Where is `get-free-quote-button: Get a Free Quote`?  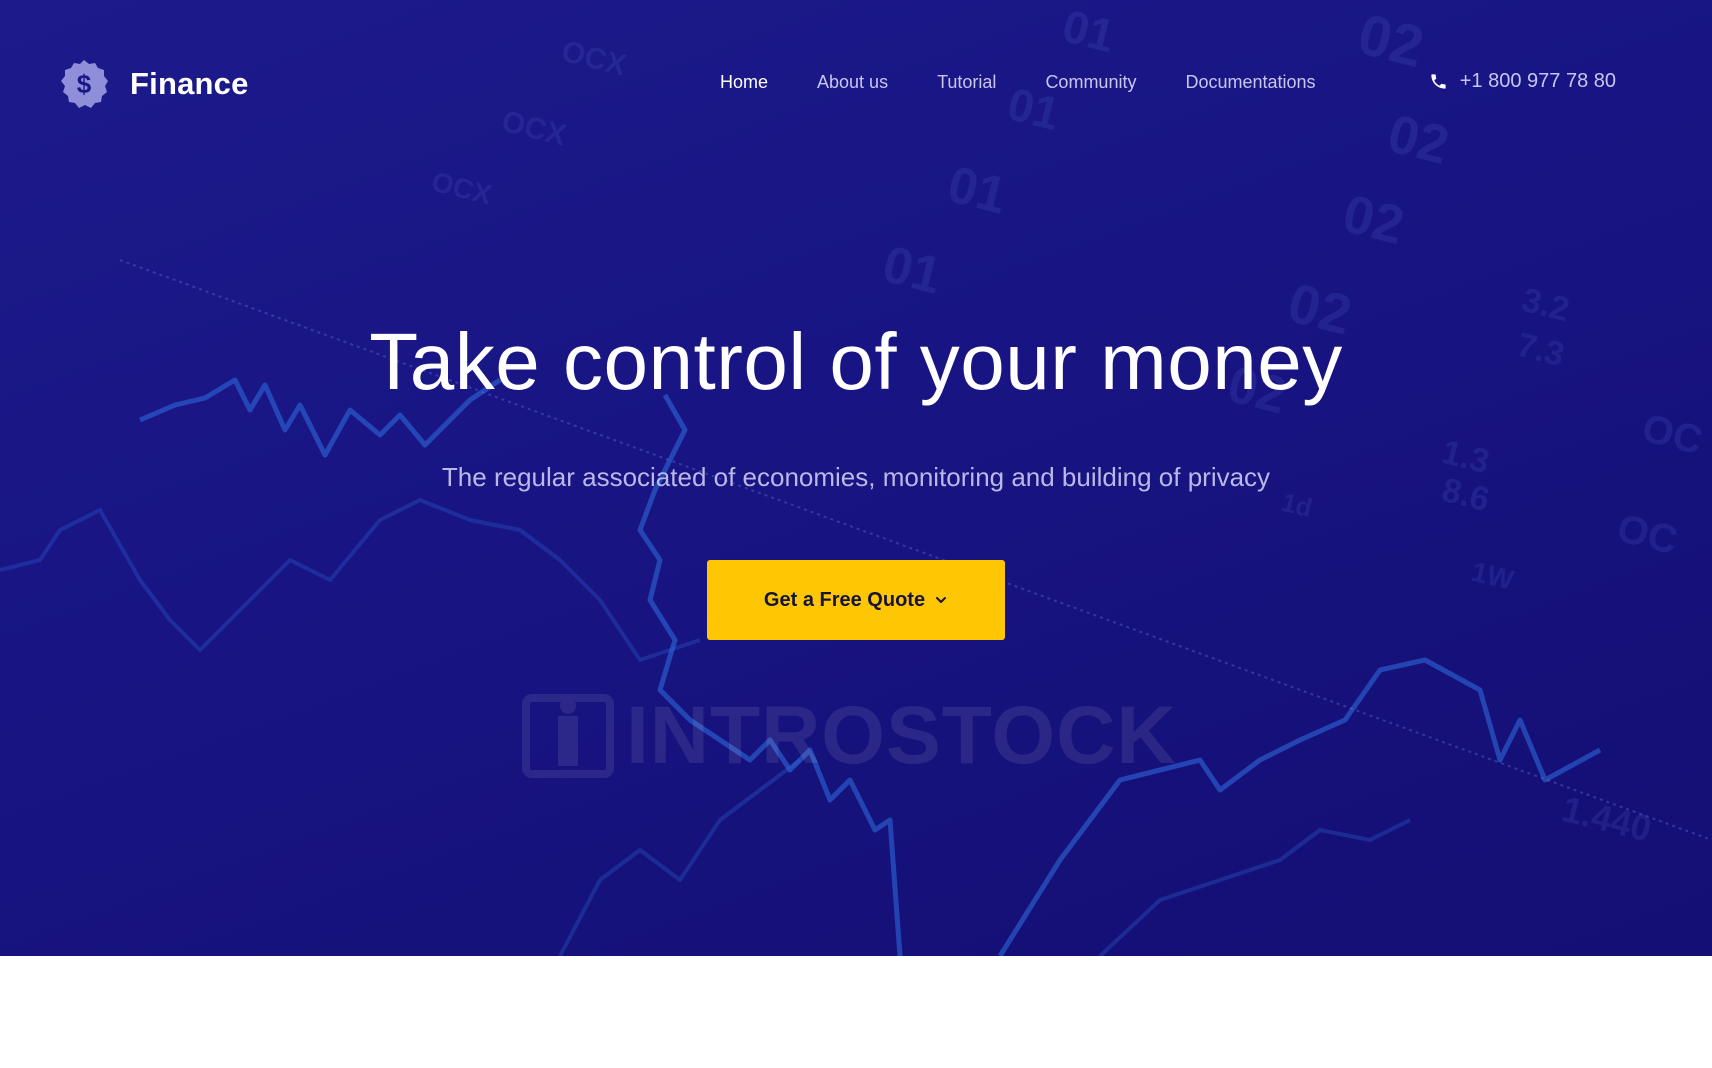
get-free-quote-button: Get a Free Quote is located at coordinates (856, 600).